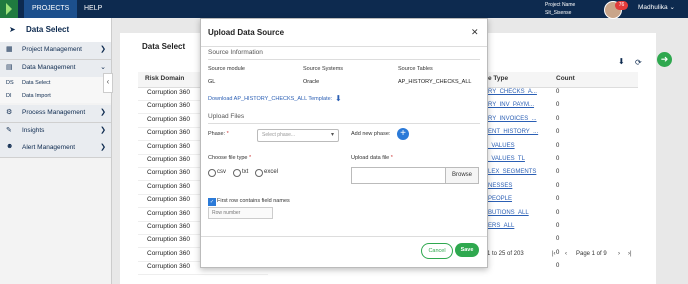 This screenshot has width=688, height=284. Describe the element at coordinates (500, 186) in the screenshot. I see `type-cell-link: NESSES` at that location.